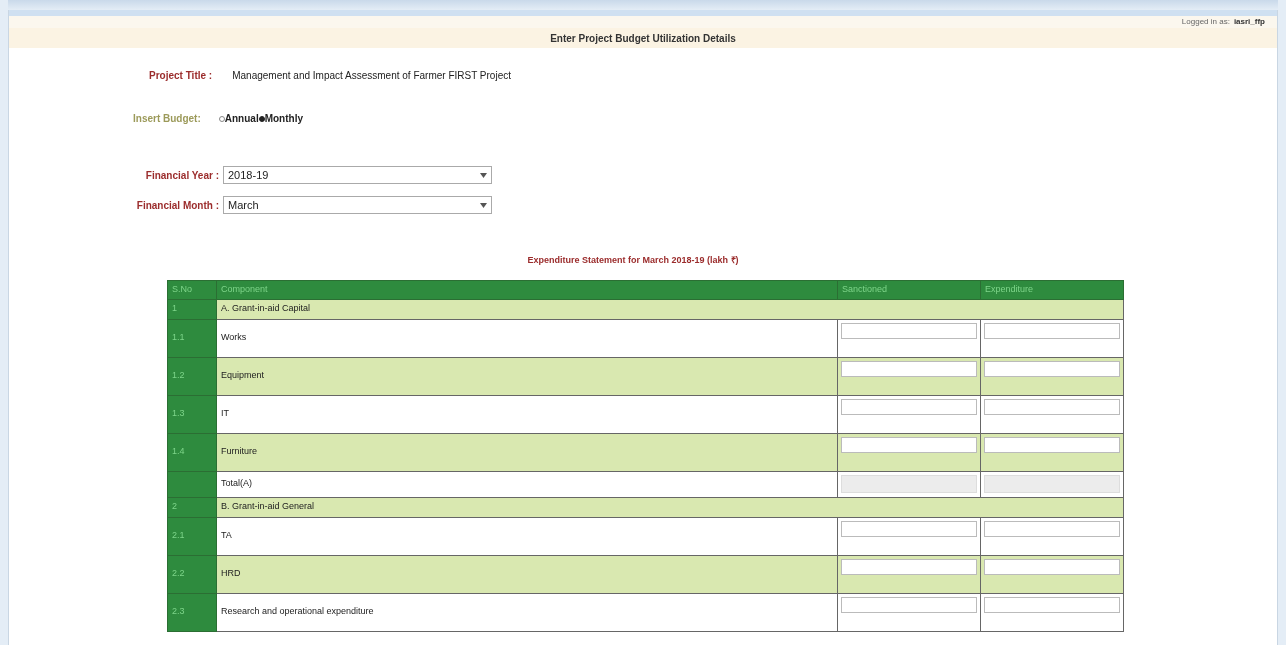  Describe the element at coordinates (527, 376) in the screenshot. I see `table-cell: Equipment` at that location.